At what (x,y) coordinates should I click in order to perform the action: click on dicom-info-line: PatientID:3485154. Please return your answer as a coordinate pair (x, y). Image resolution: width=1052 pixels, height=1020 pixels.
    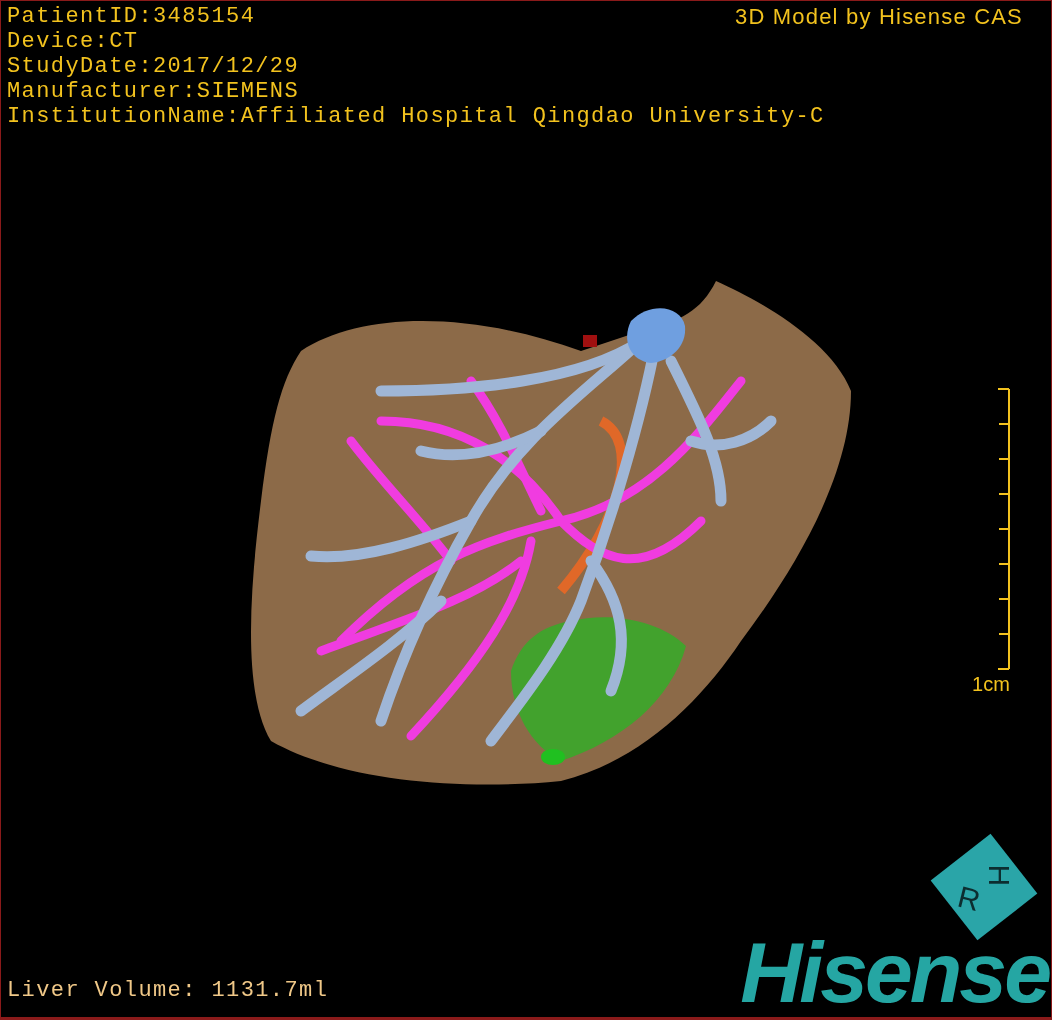
    Looking at the image, I should click on (131, 16).